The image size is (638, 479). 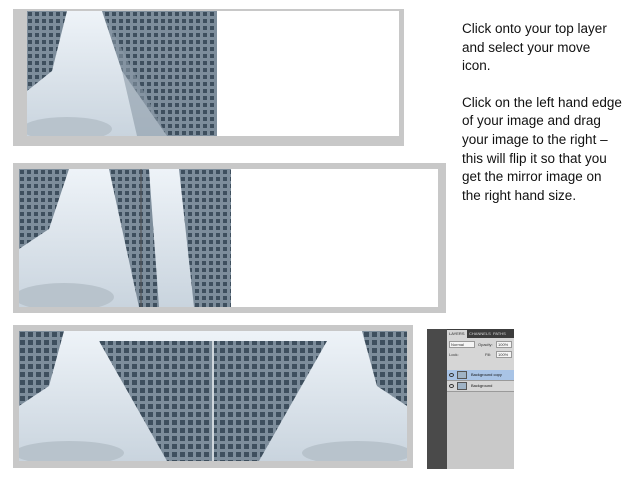 I want to click on tab-layers: LAYERS, so click(x=457, y=334).